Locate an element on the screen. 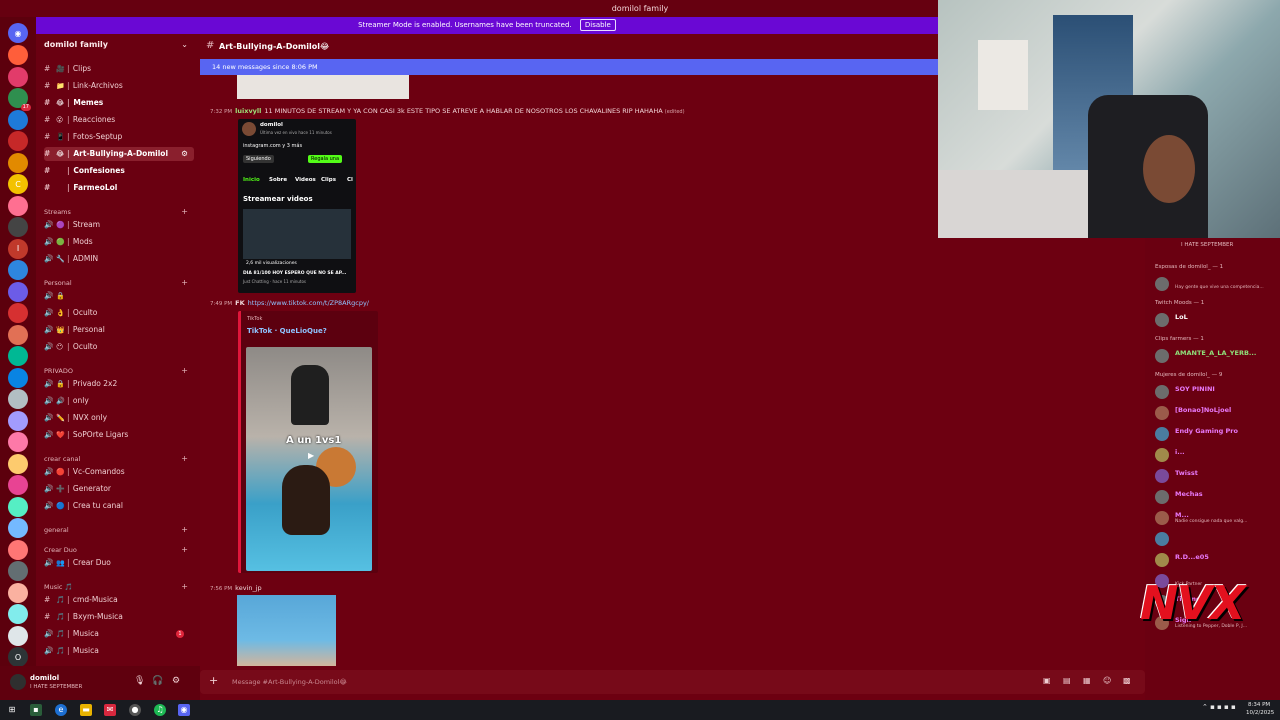 The image size is (1280, 720). image-attachment is located at coordinates (286, 630).